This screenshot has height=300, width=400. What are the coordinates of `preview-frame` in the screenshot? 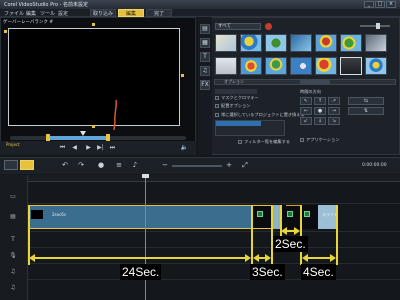 It's located at (94, 77).